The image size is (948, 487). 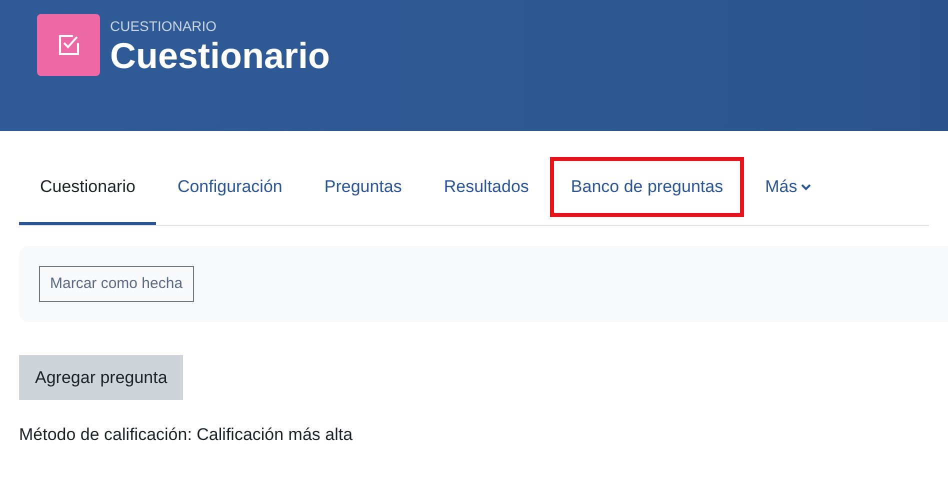 I want to click on mark-done-button: Marcar como hecha, so click(x=116, y=284).